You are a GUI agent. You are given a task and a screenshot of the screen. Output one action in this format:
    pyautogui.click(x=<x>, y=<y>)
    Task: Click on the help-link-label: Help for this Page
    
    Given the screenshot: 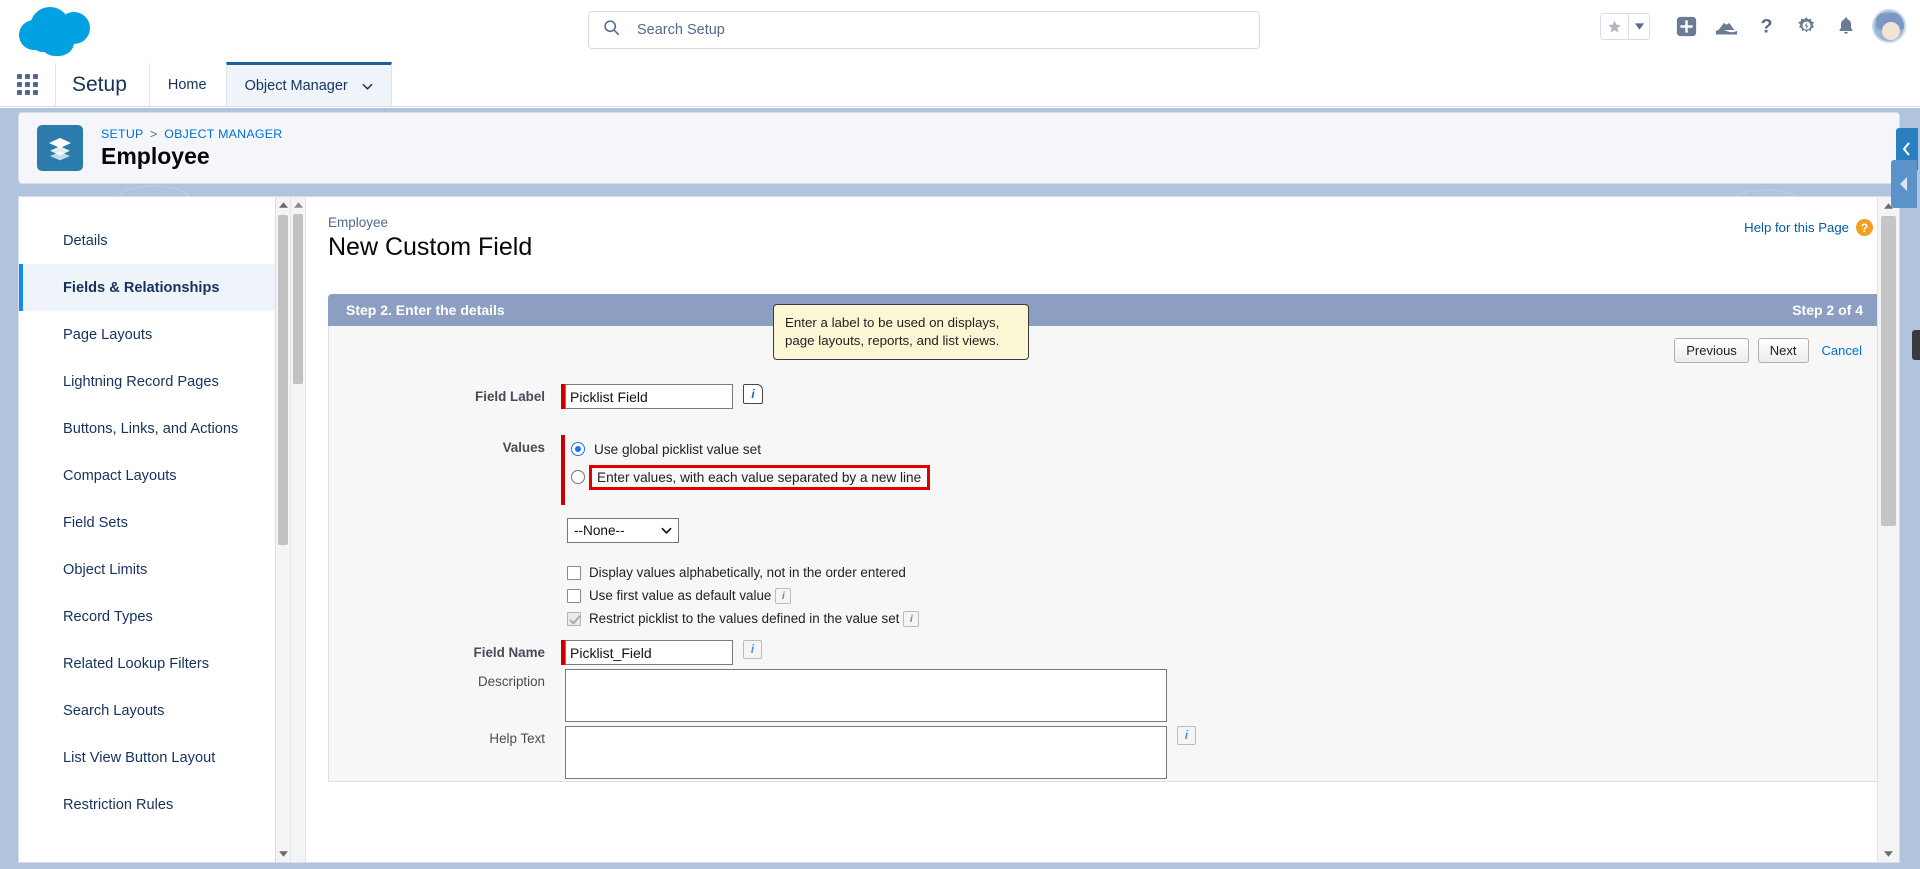 What is the action you would take?
    pyautogui.click(x=1796, y=227)
    